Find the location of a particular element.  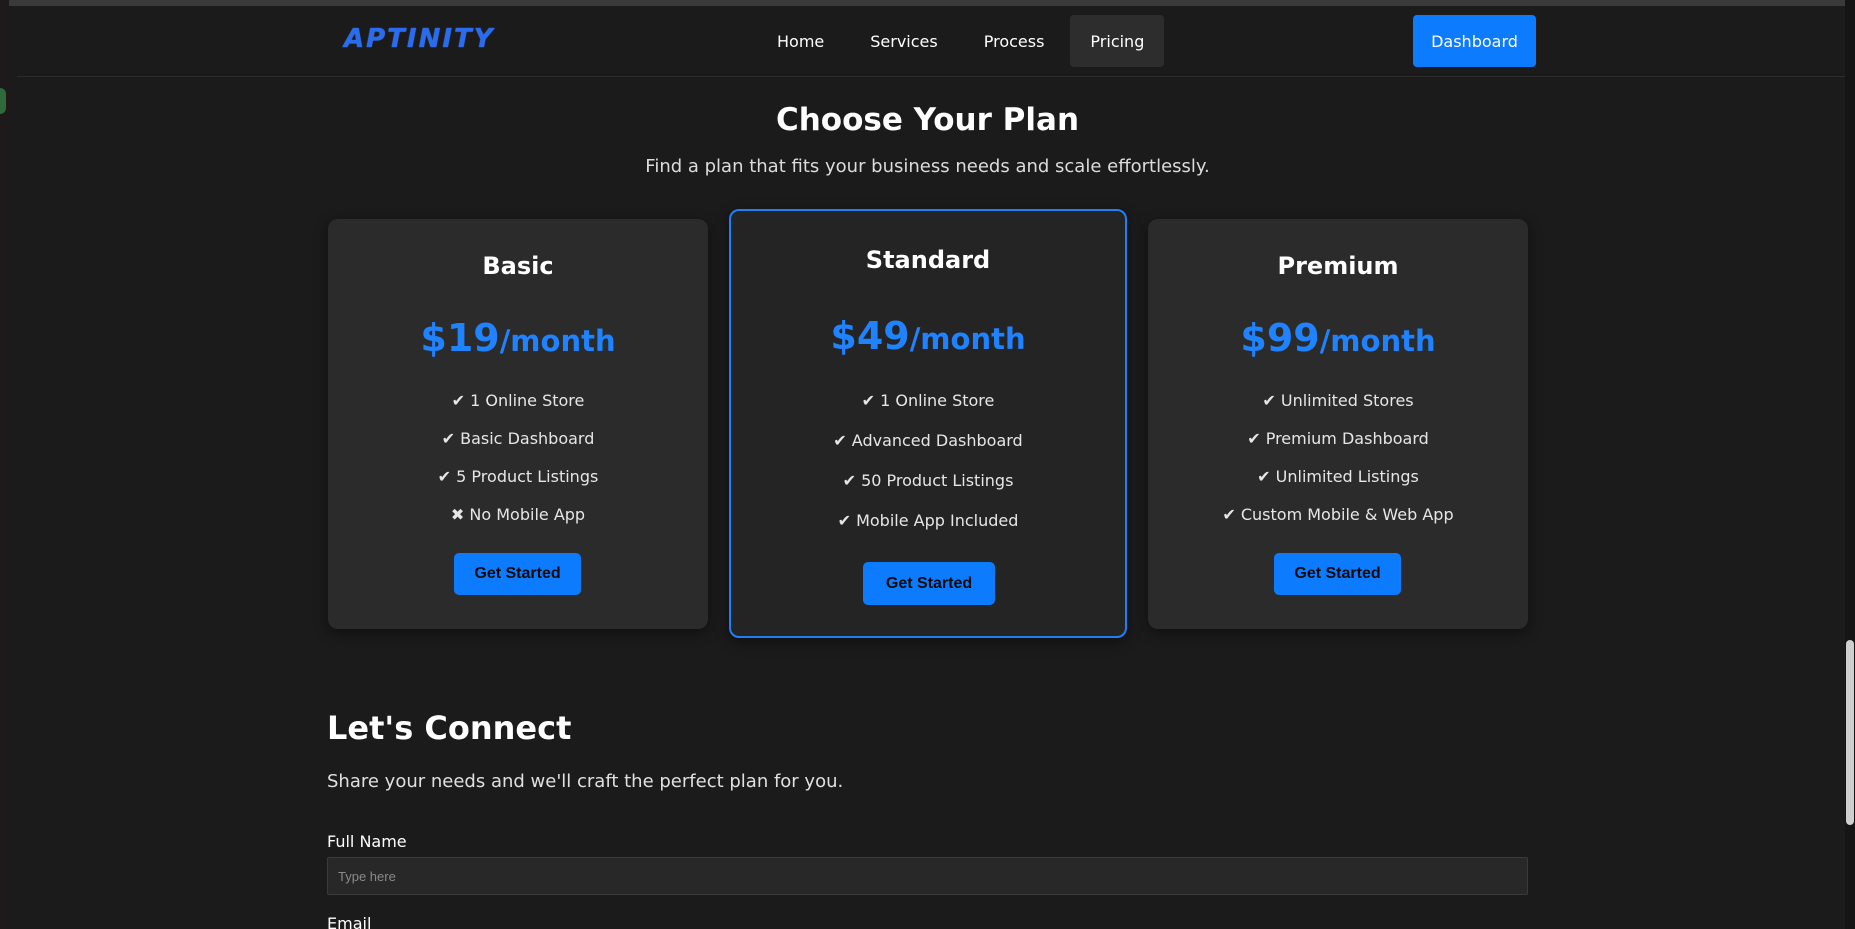

plan-feature: ✔ Unlimited Stores is located at coordinates (1338, 400).